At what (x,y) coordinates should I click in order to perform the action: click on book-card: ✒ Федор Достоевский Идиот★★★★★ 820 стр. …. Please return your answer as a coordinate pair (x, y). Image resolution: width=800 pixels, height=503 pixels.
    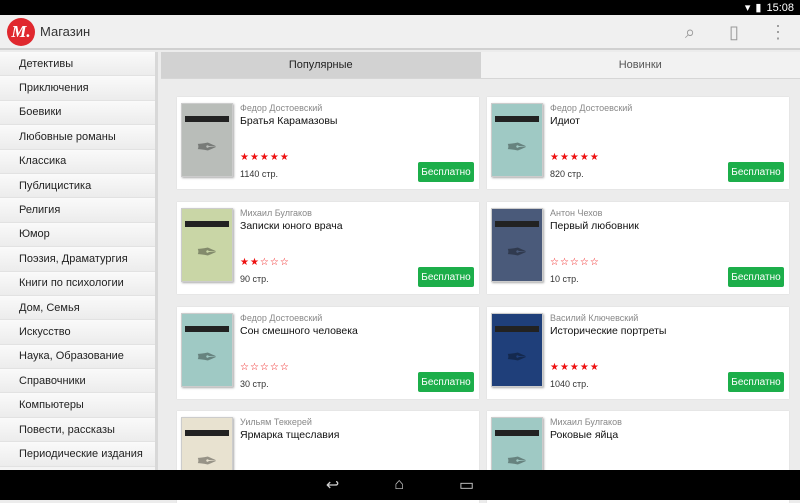
    Looking at the image, I should click on (638, 143).